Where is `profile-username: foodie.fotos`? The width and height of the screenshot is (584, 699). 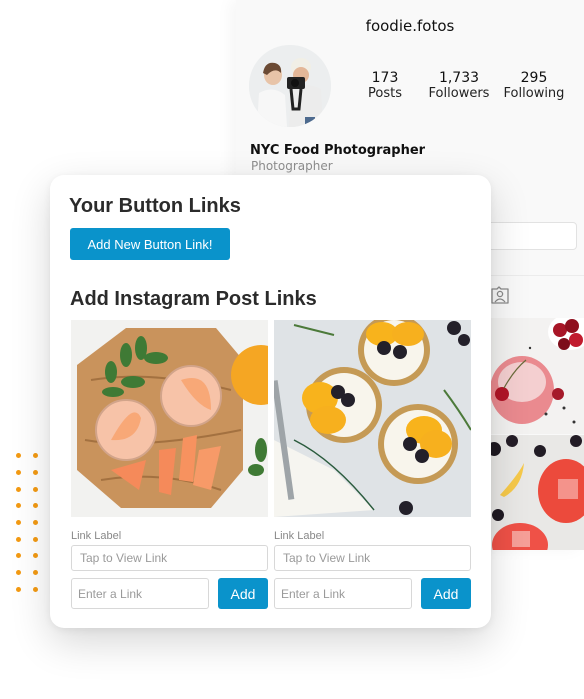 profile-username: foodie.fotos is located at coordinates (410, 26).